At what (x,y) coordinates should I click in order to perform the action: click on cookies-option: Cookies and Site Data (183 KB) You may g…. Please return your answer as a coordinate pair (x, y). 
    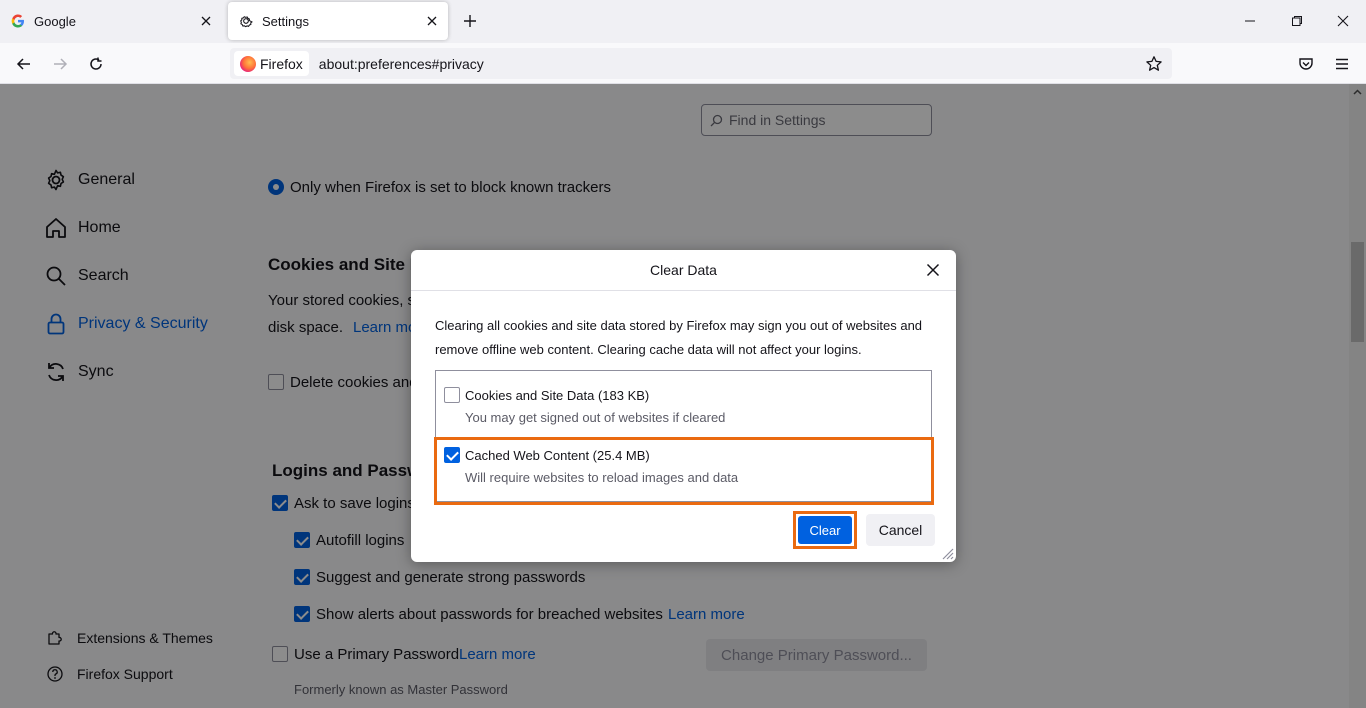
    Looking at the image, I should click on (683, 400).